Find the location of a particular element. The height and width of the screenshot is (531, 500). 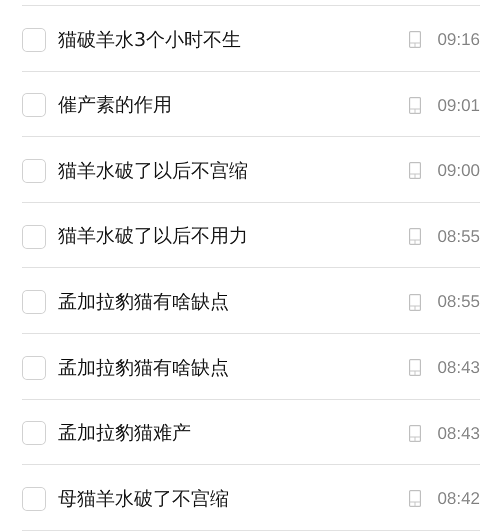

item-title: 母猫羊水破了不宫缩 is located at coordinates (144, 499).